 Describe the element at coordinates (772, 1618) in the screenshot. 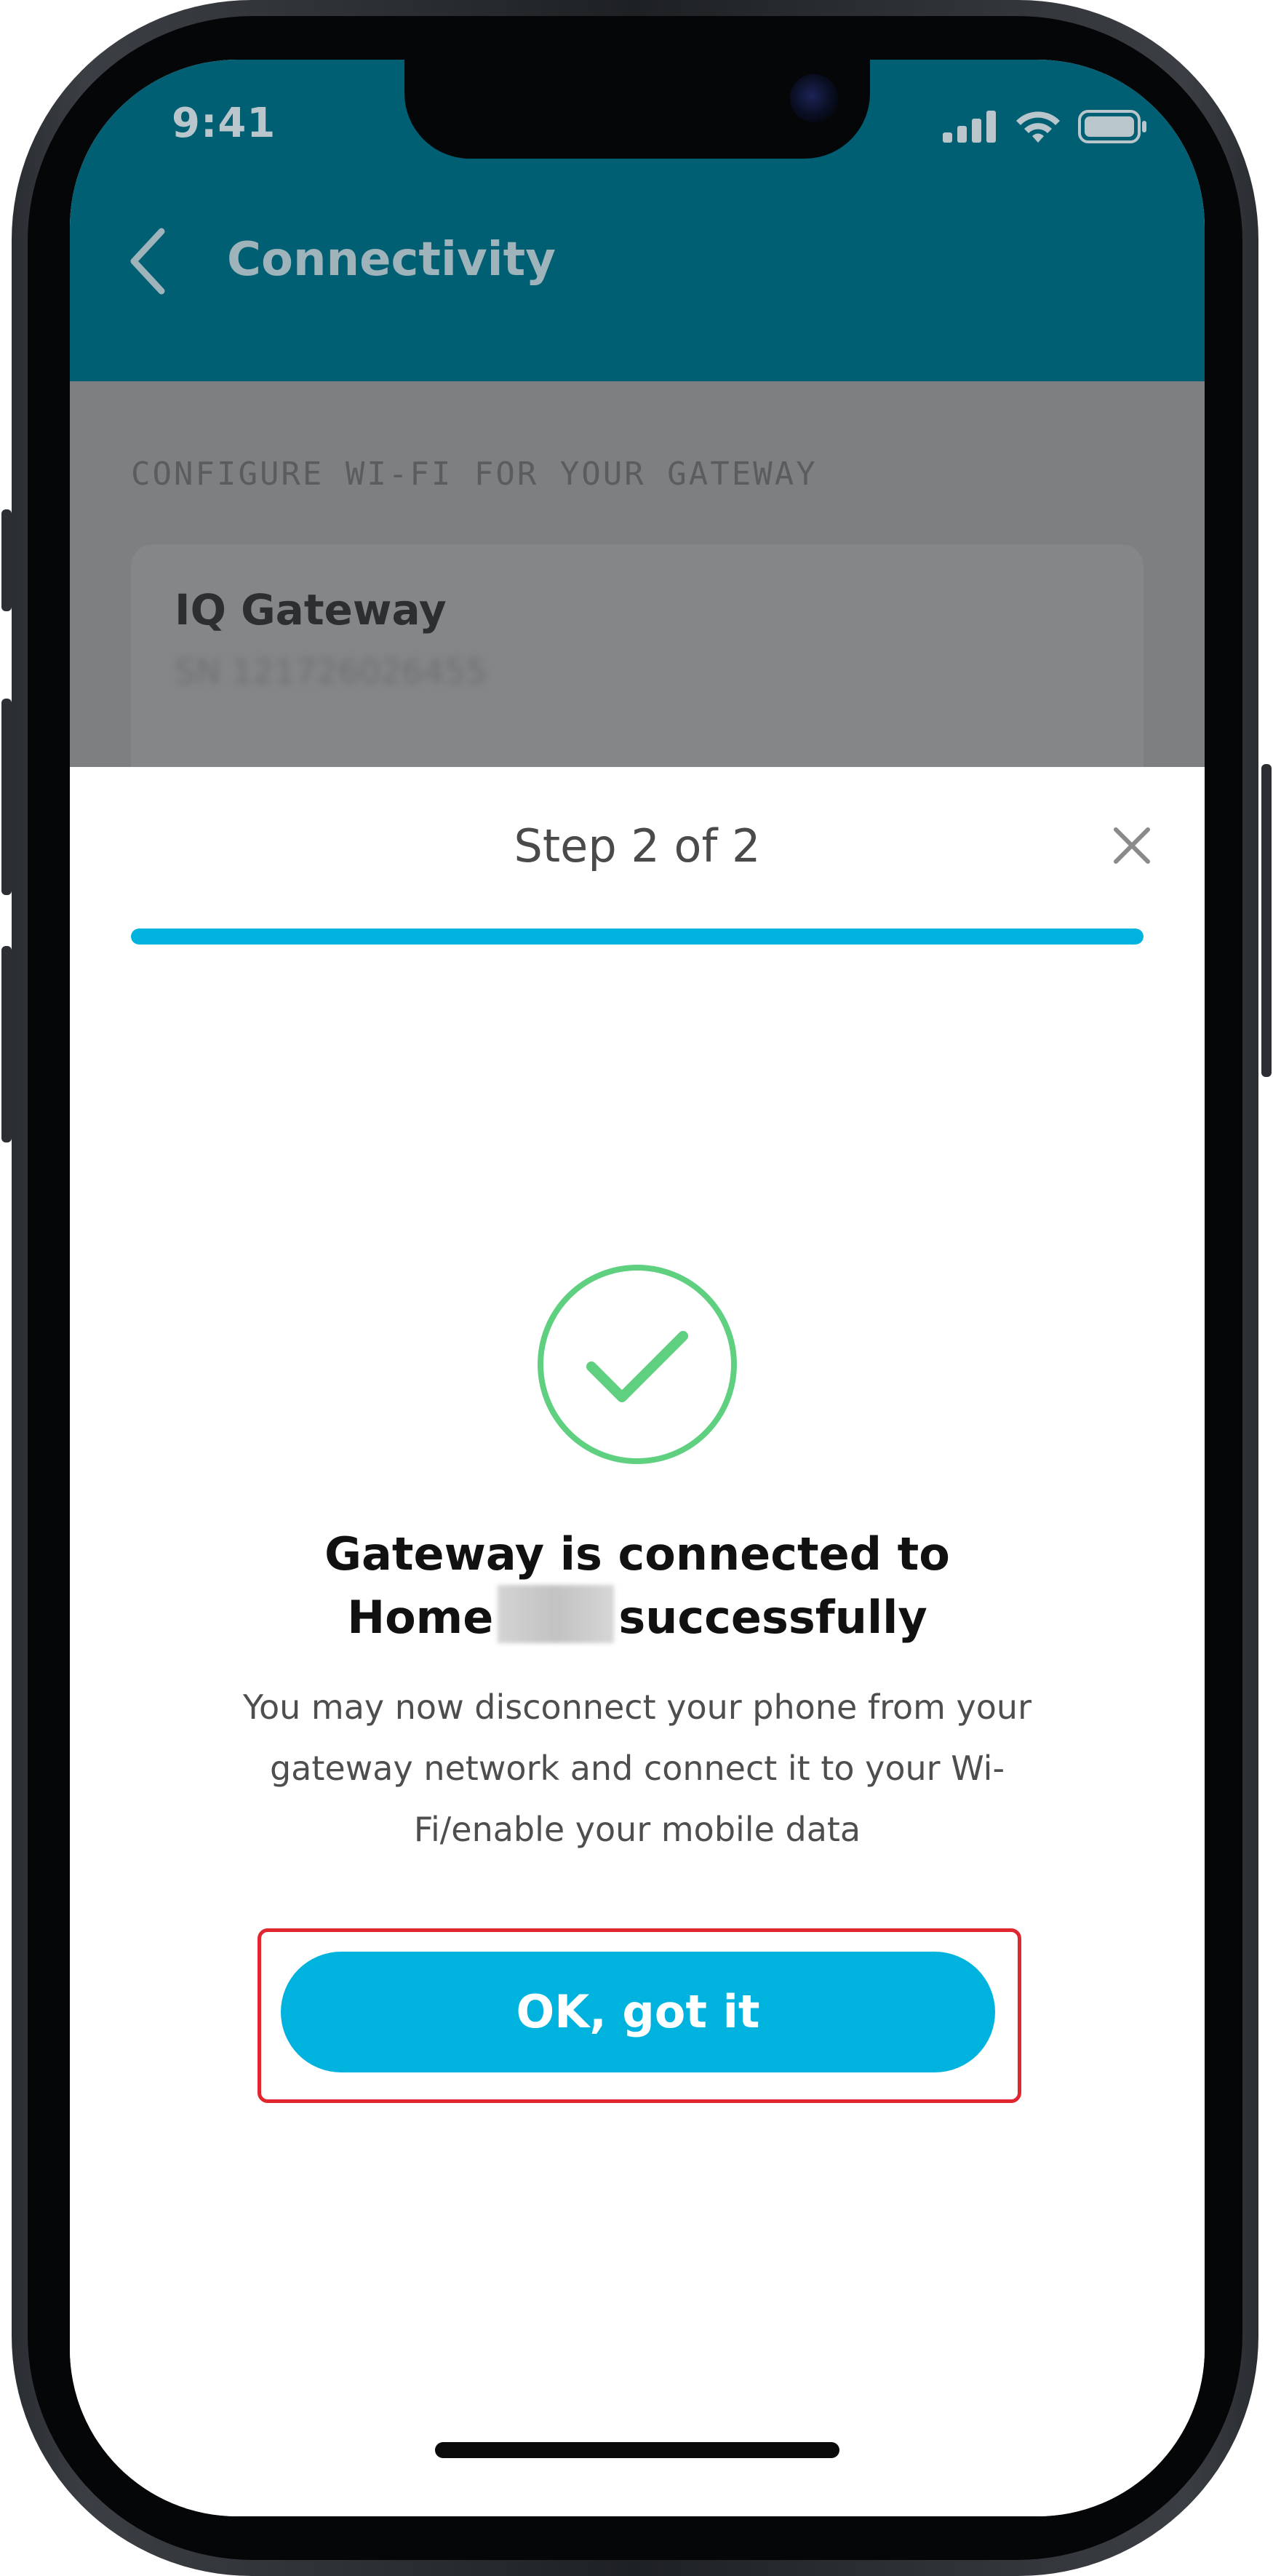

I see `success-word: successfully` at that location.